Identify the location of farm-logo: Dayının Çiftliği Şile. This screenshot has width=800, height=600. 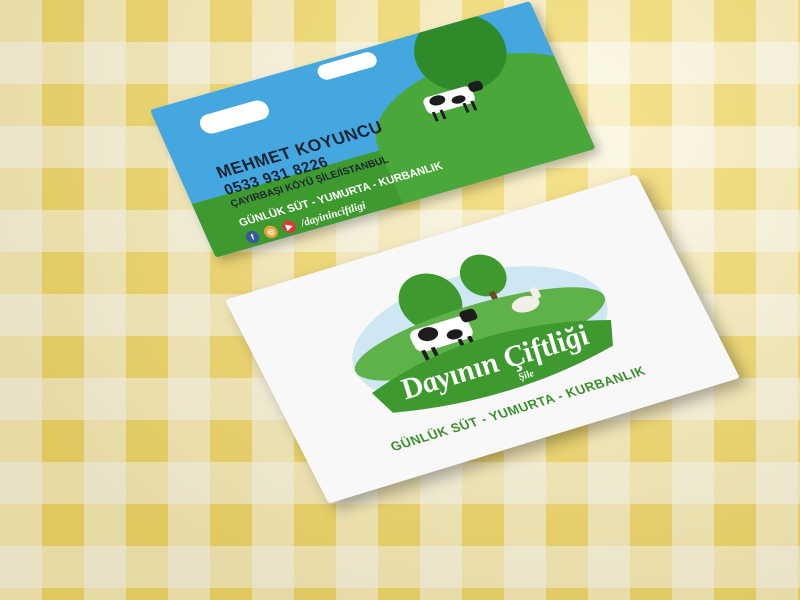
(475, 325).